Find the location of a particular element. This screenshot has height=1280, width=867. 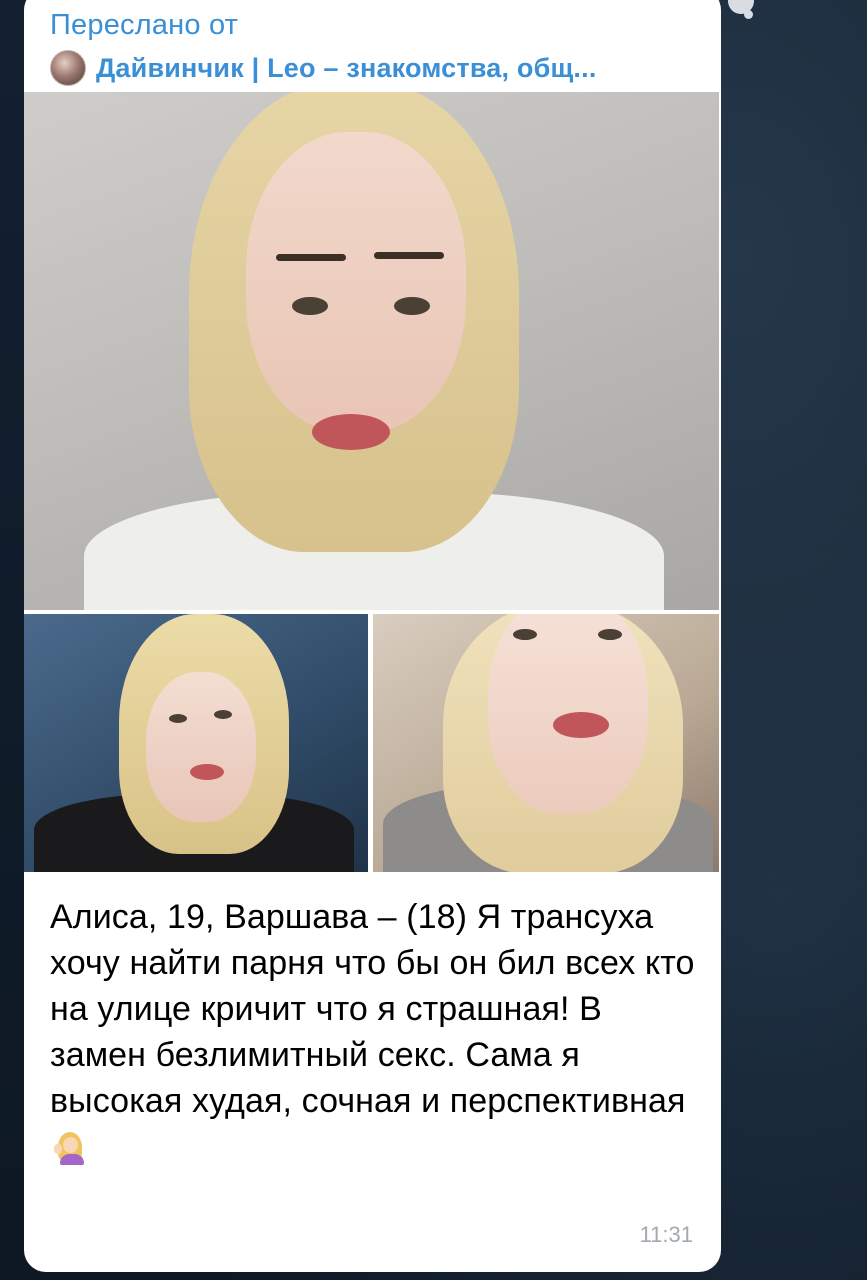

message-timestamp: 11:31 is located at coordinates (666, 1234).